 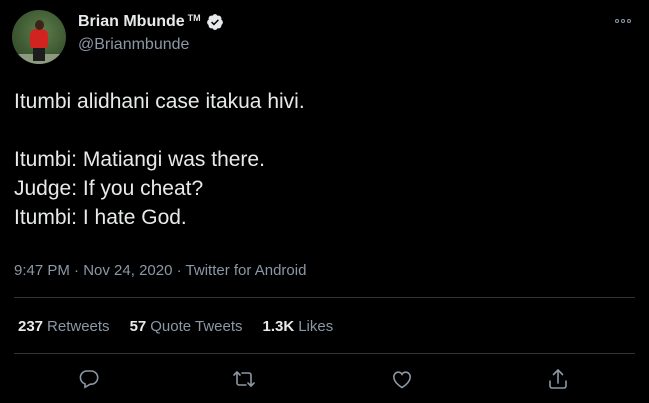 What do you see at coordinates (278, 326) in the screenshot?
I see `likes-count: 1.3K` at bounding box center [278, 326].